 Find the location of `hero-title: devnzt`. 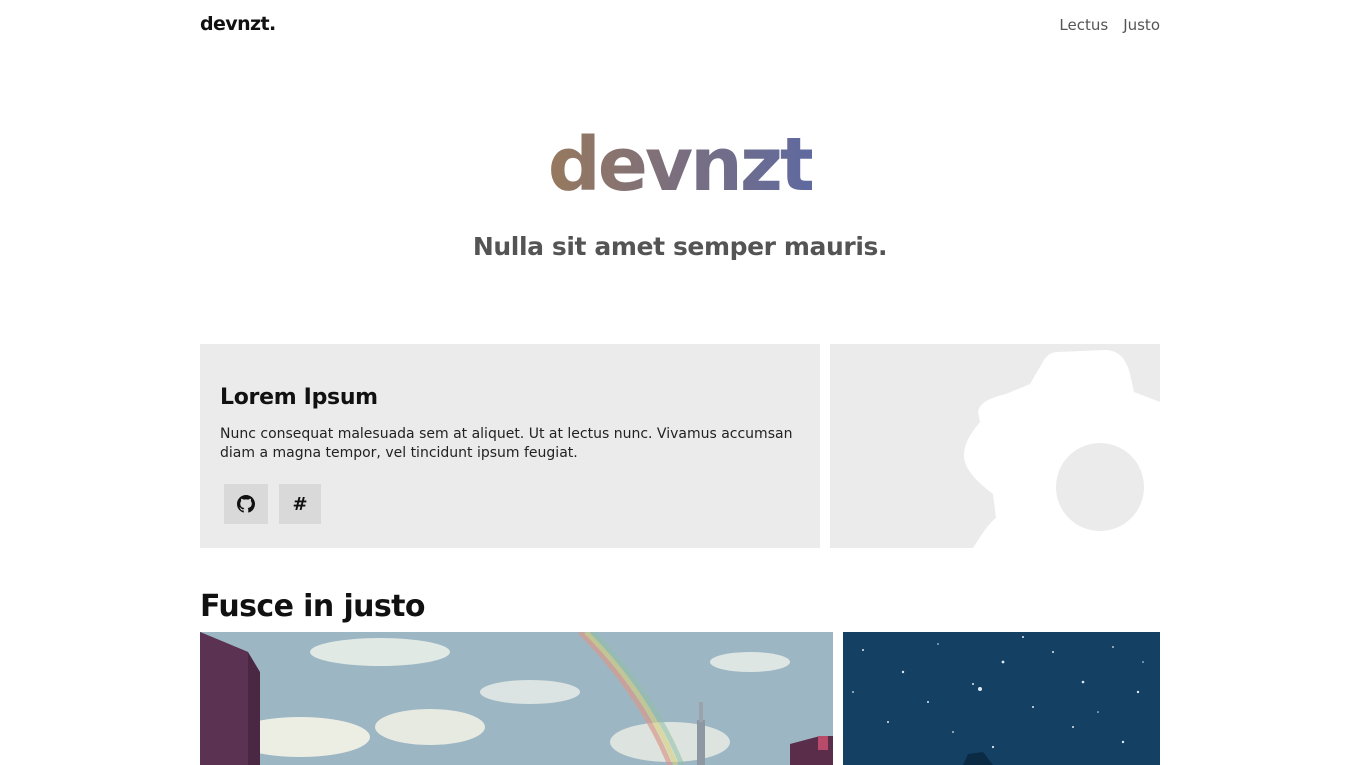

hero-title: devnzt is located at coordinates (680, 165).